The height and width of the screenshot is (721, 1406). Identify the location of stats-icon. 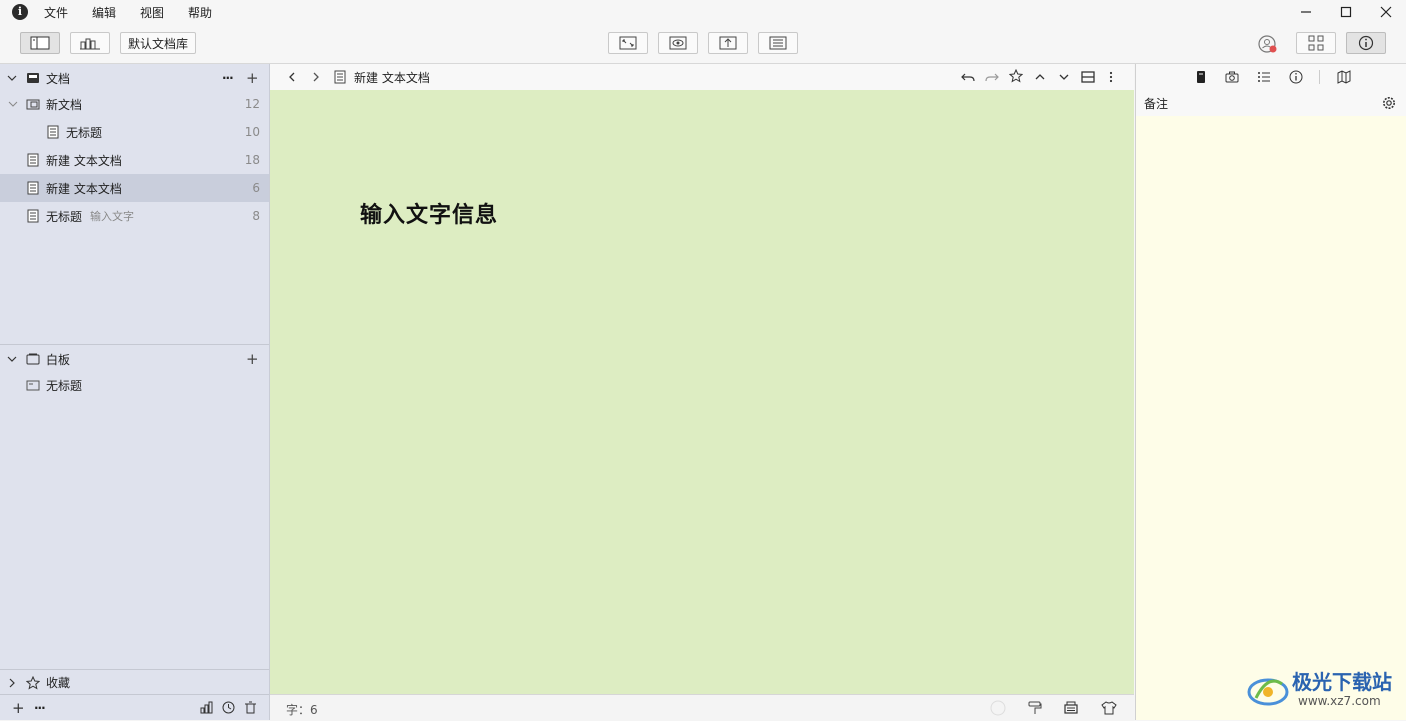
(206, 707).